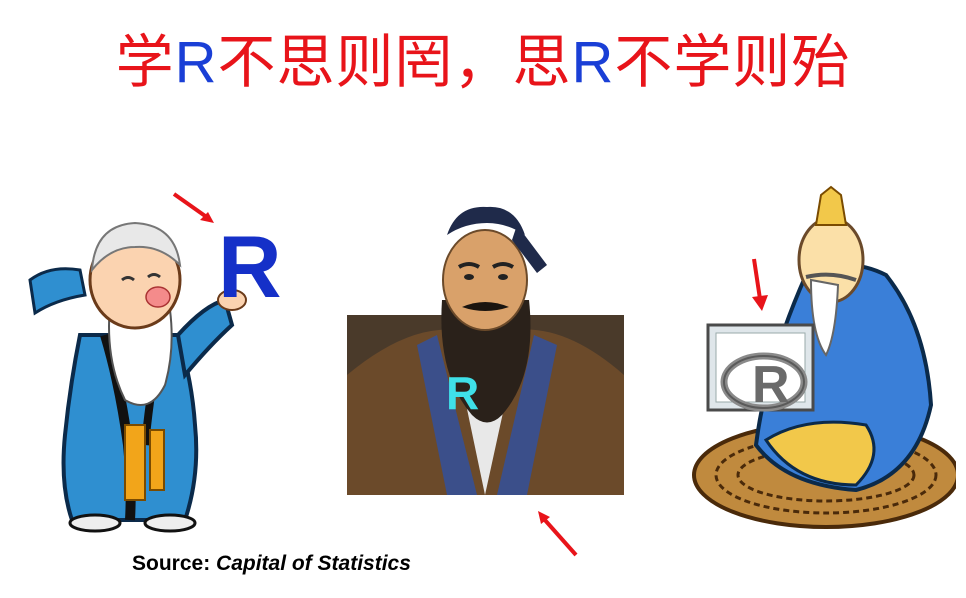 The height and width of the screenshot is (598, 966). I want to click on page-title: 学R不思则罔，思R不学则殆, so click(483, 62).